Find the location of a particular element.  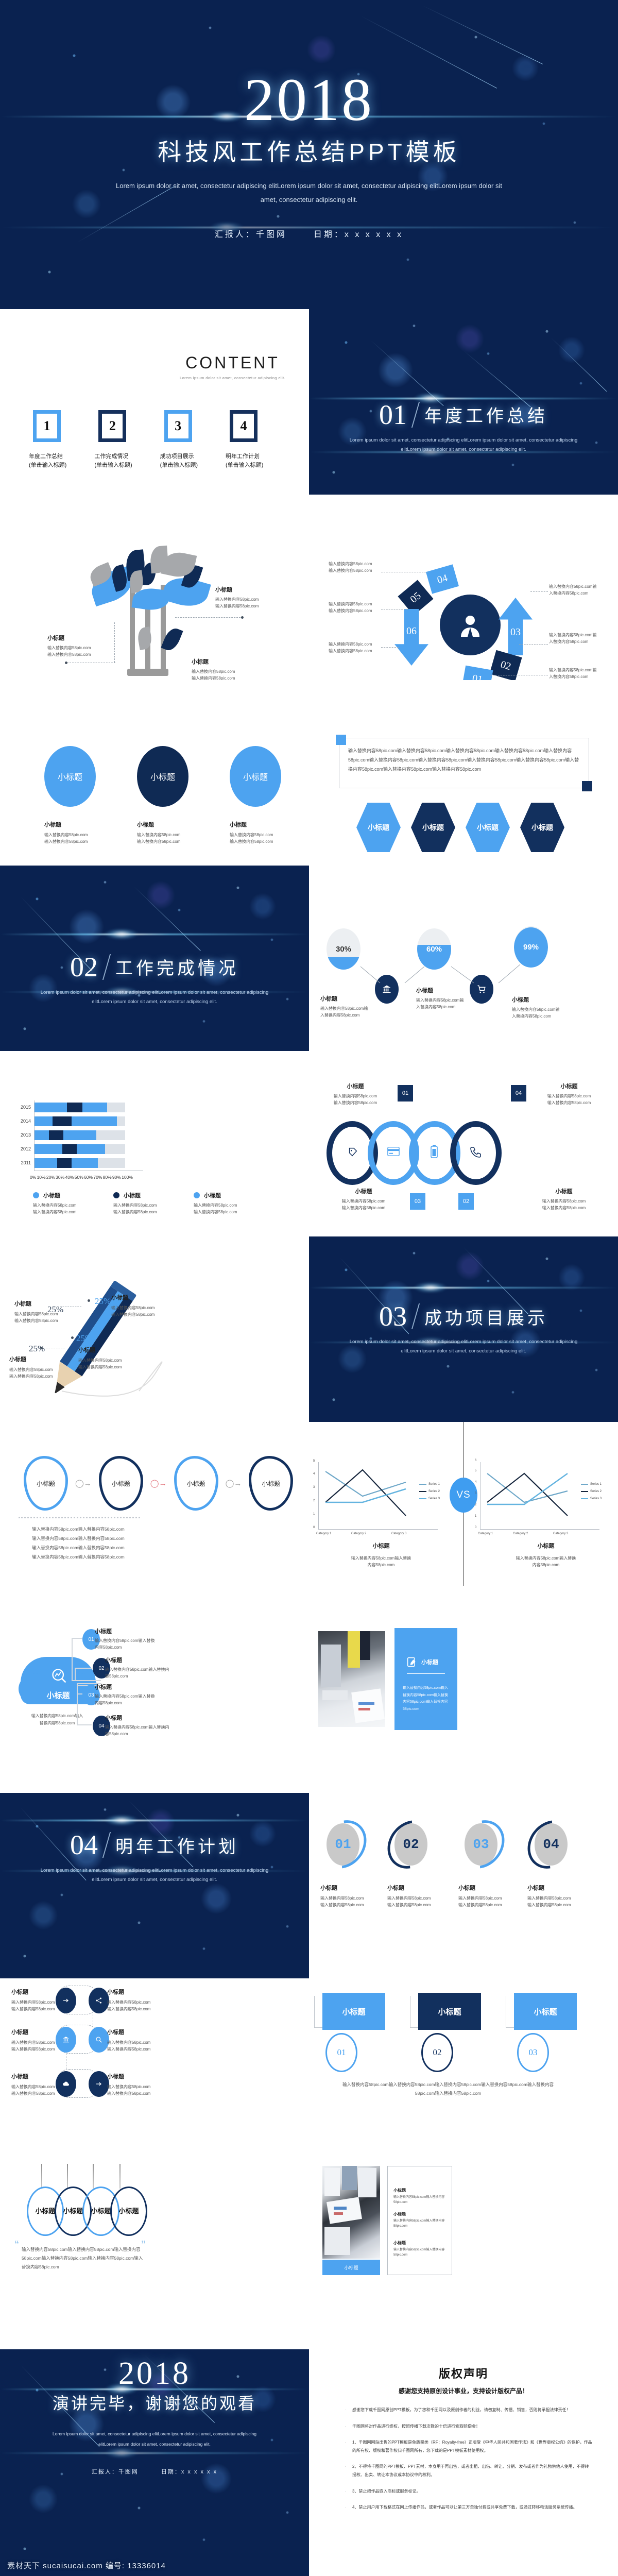

badge-line-1: 输入替换内容58pic.com is located at coordinates (480, 1898).